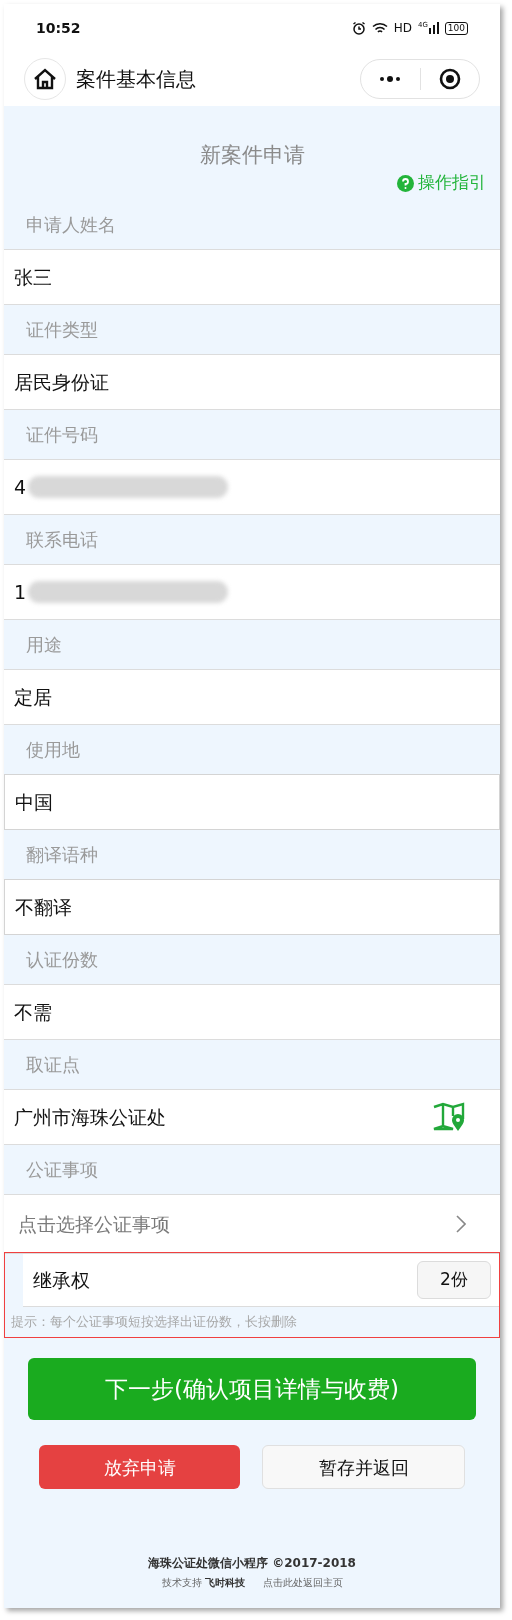 The image size is (512, 1620). What do you see at coordinates (302, 1582) in the screenshot?
I see `home-link: 点击此处返回主页` at bounding box center [302, 1582].